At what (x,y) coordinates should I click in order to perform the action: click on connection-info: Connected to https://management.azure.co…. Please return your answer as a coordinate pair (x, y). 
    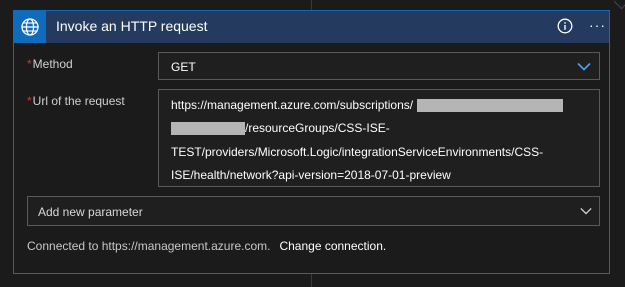
    Looking at the image, I should click on (206, 246).